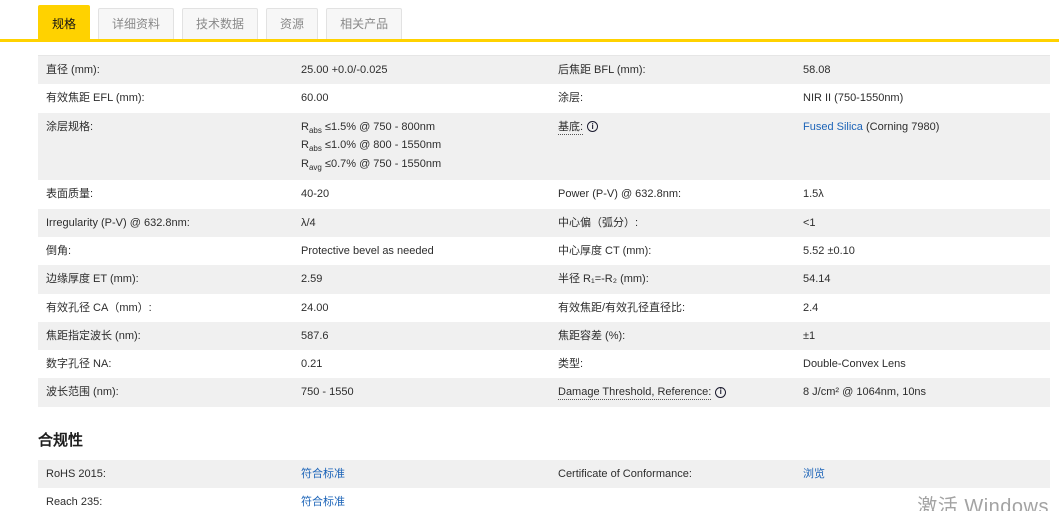 The image size is (1059, 511). What do you see at coordinates (74, 502) in the screenshot?
I see `compliance-label: Reach 235:` at bounding box center [74, 502].